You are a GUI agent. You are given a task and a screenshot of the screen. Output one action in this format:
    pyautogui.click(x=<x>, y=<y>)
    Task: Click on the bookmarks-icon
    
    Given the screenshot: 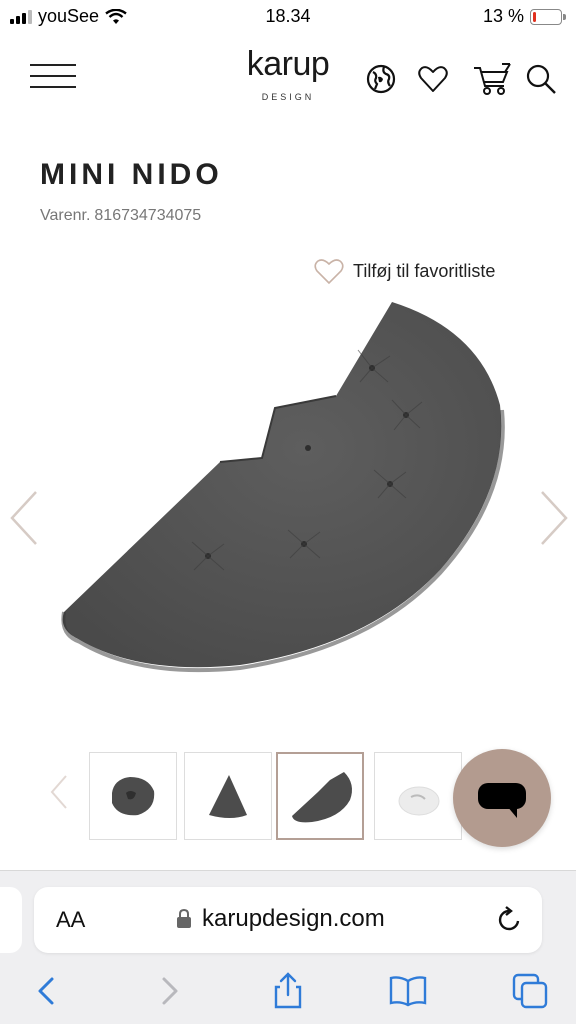 What is the action you would take?
    pyautogui.click(x=408, y=991)
    